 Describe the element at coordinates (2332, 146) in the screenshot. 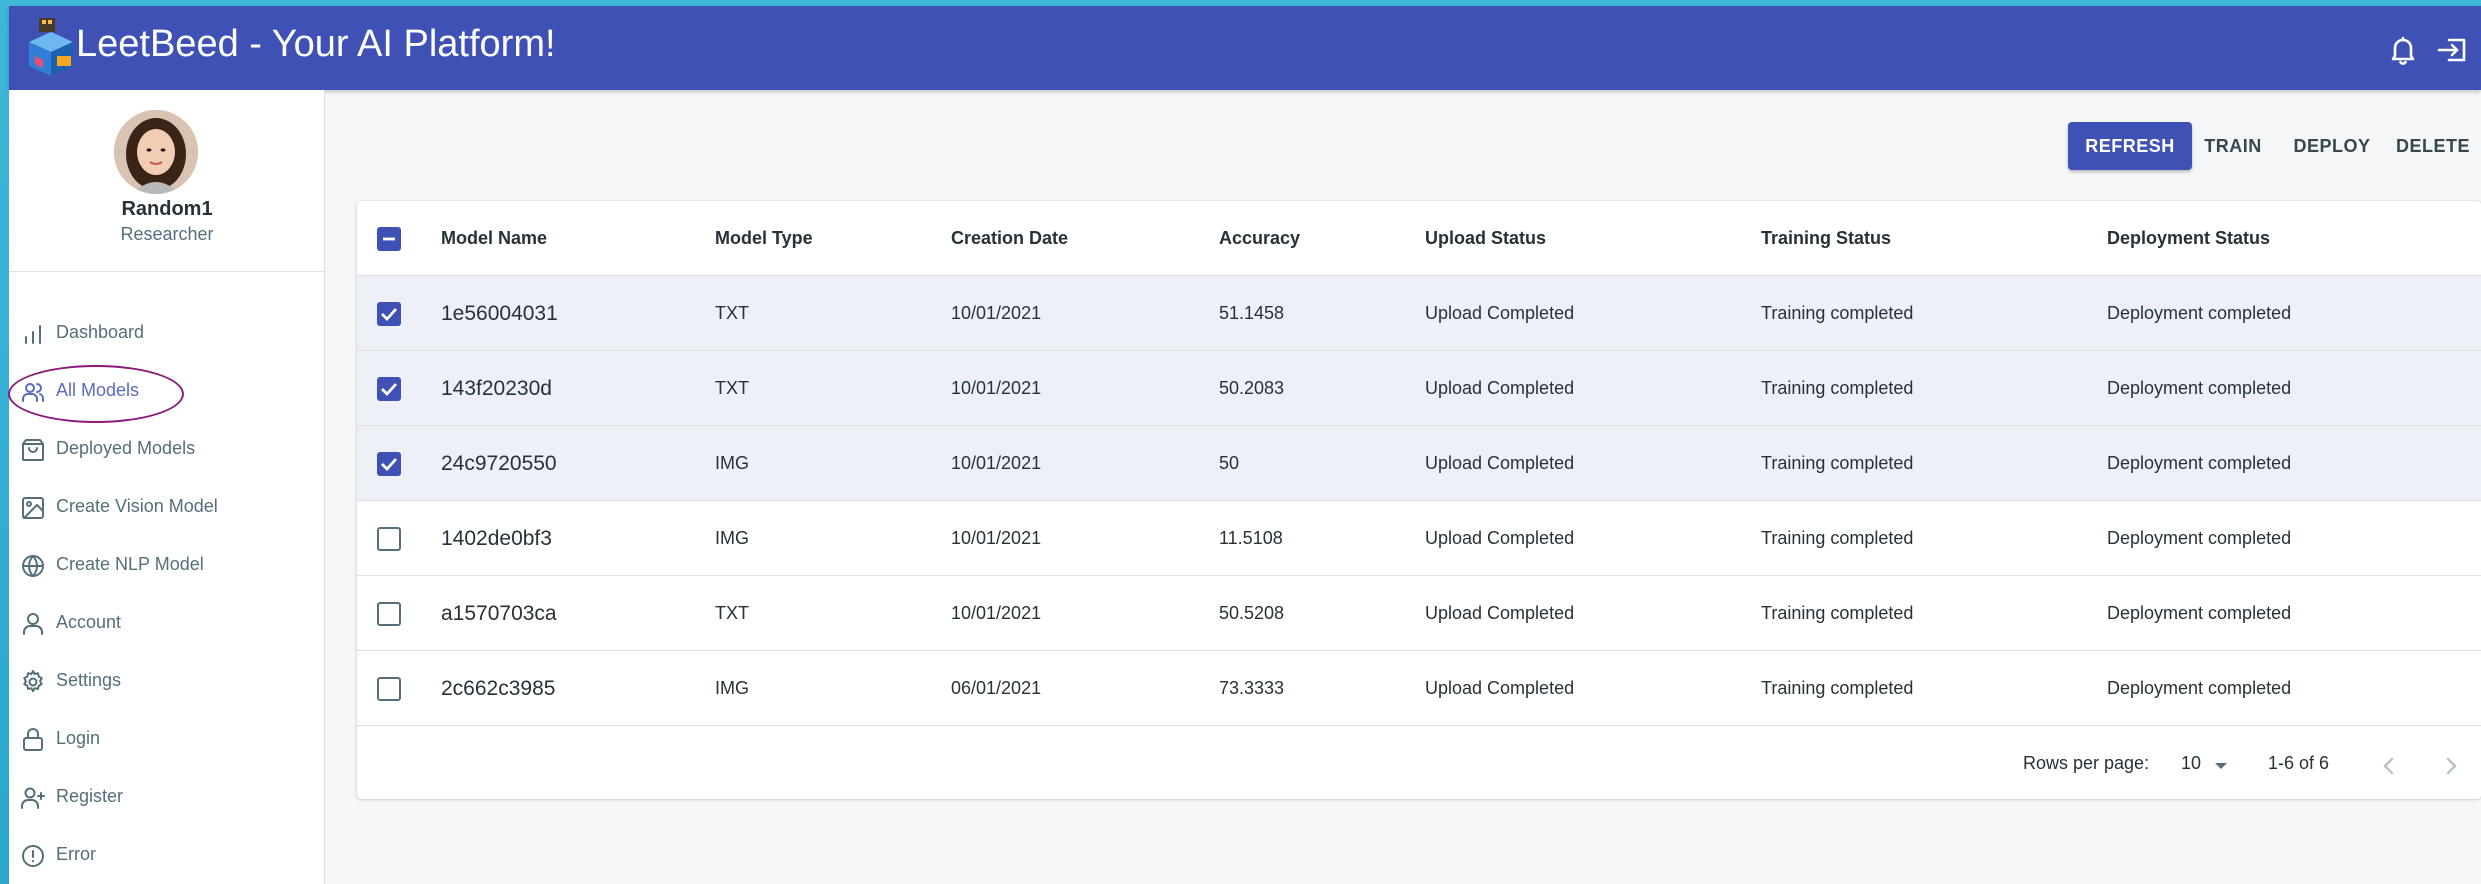

I see `deploy-button: DEPLOY` at that location.